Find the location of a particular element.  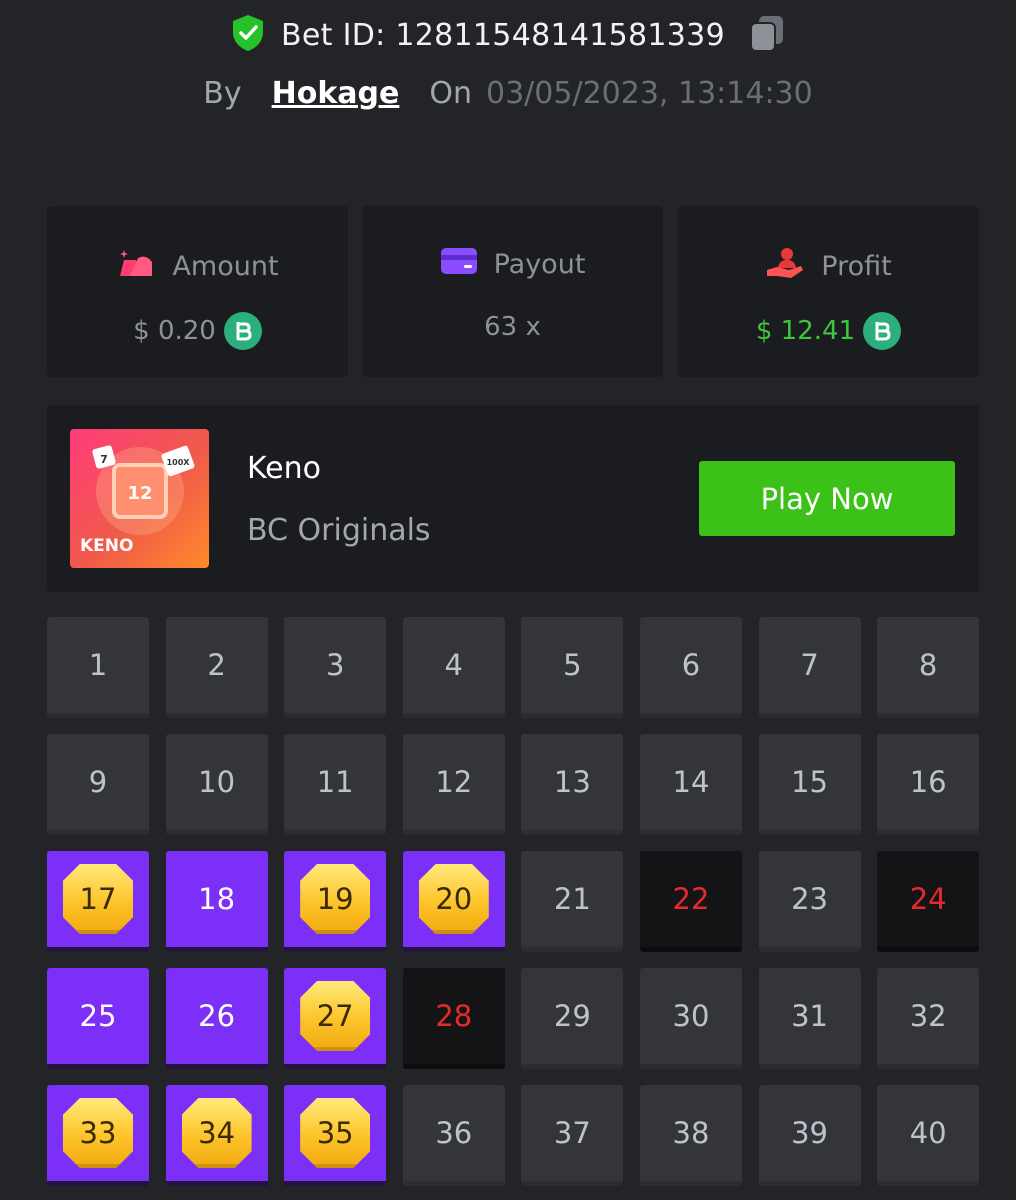

keno-cell-number: 31 is located at coordinates (810, 1016).